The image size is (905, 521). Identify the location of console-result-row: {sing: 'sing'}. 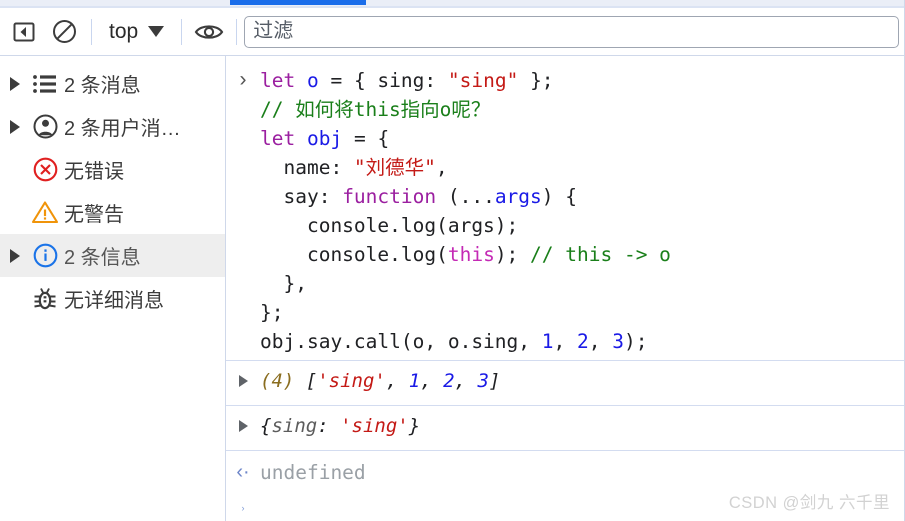
(565, 427).